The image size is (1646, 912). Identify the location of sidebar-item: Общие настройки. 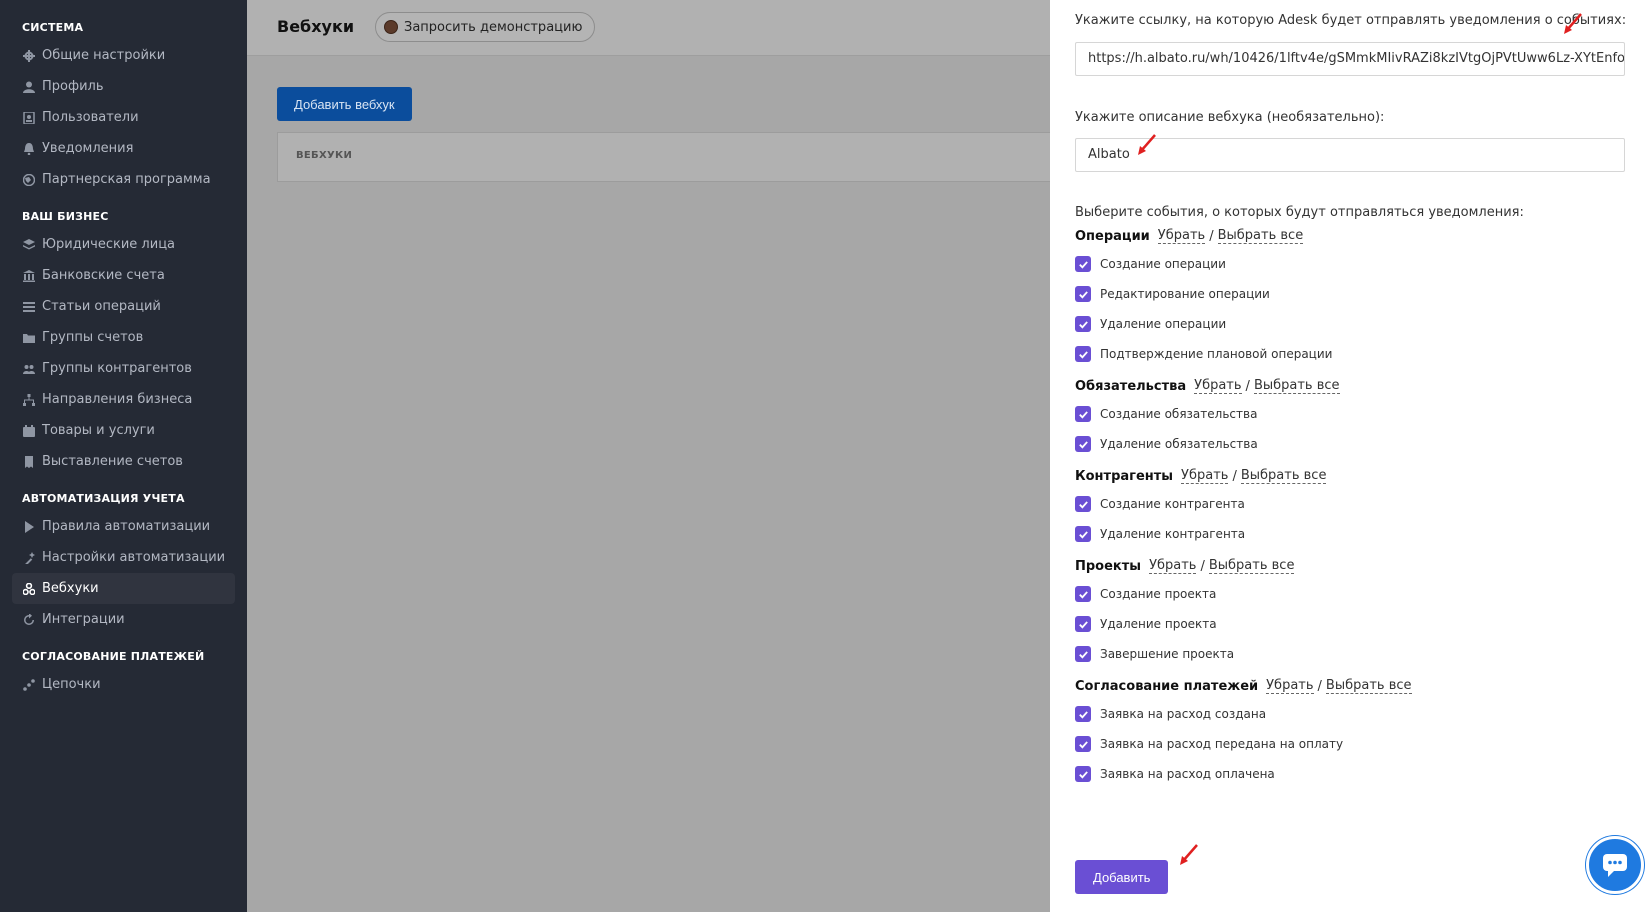
(123, 55).